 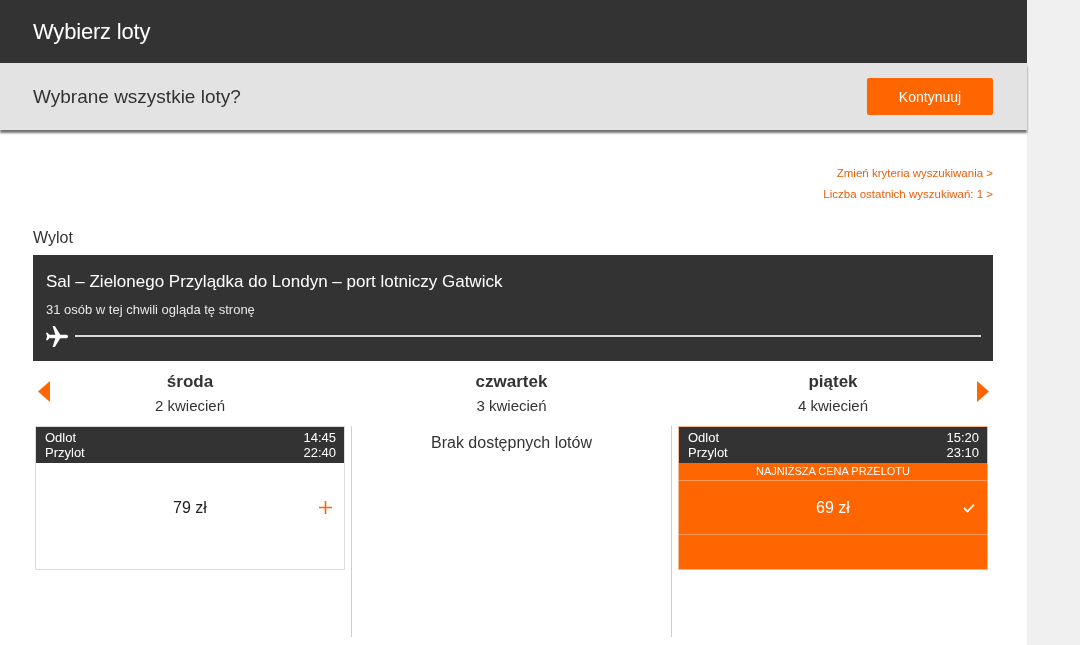 What do you see at coordinates (914, 173) in the screenshot?
I see `search-link: Zmień kryteria wyszukiwania >` at bounding box center [914, 173].